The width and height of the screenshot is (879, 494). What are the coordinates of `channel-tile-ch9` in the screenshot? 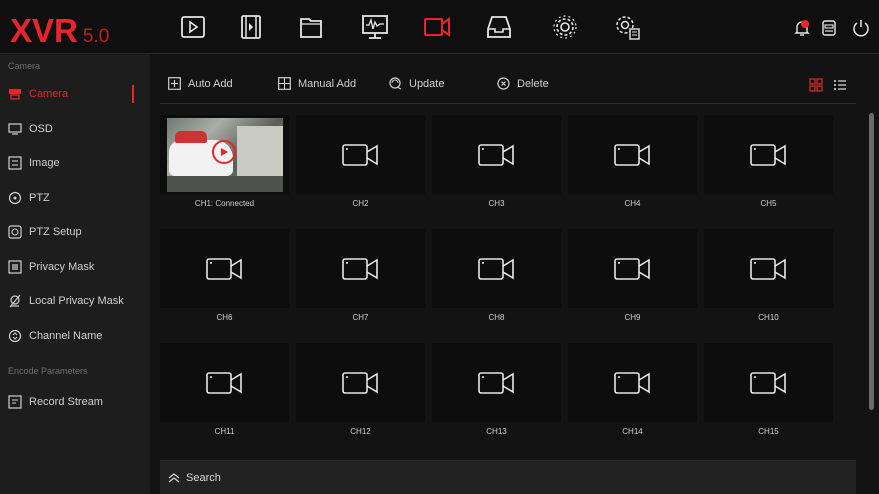 It's located at (632, 268).